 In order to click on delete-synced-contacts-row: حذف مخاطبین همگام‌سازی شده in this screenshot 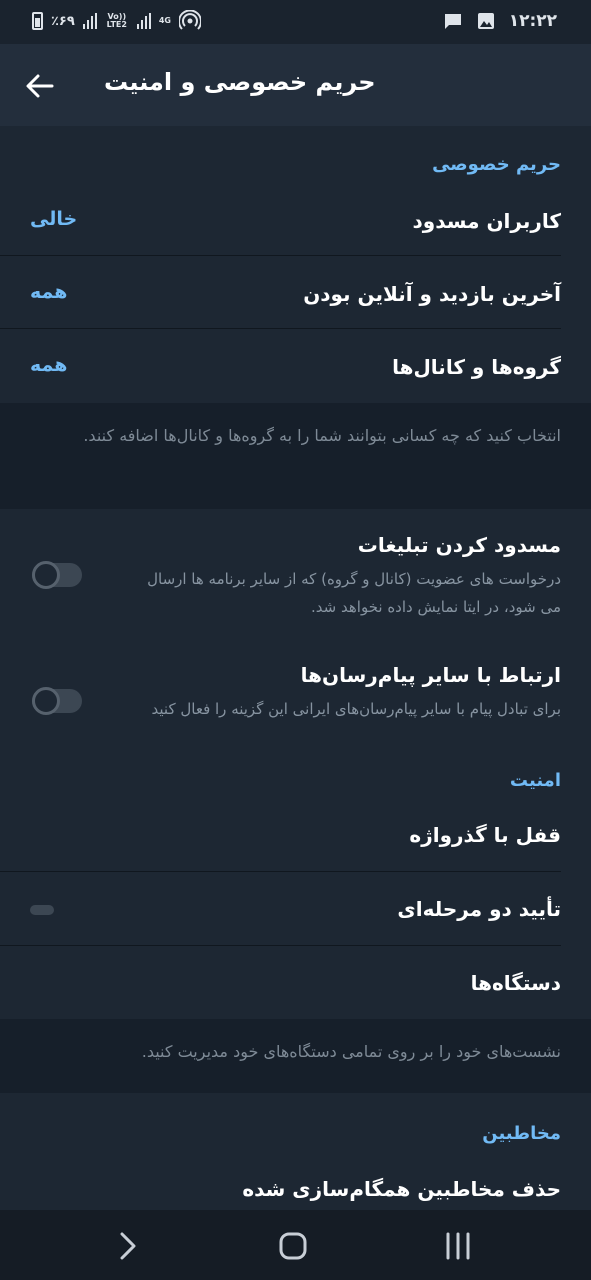, I will do `click(295, 1181)`.